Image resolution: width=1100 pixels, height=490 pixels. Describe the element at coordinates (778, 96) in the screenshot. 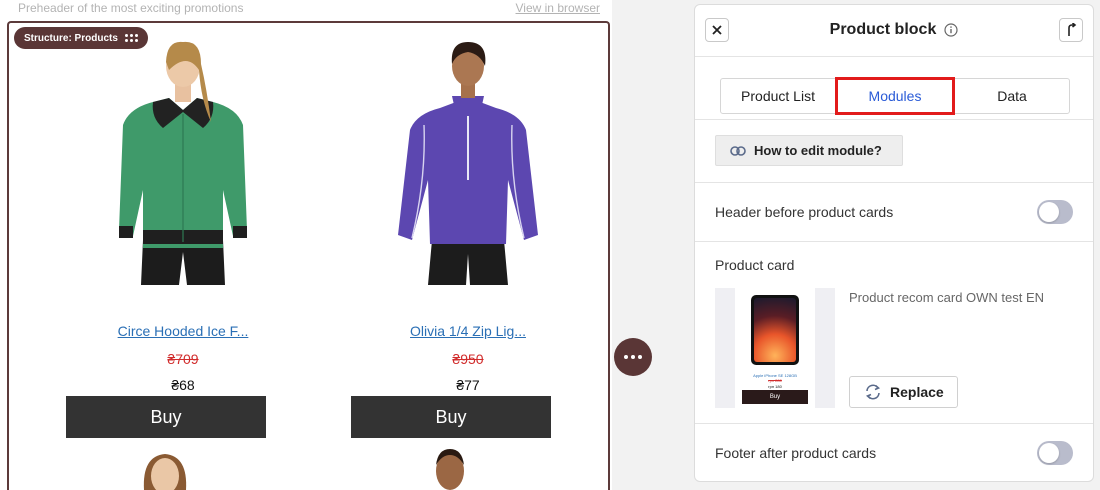

I see `tab-product-list: Product List` at that location.